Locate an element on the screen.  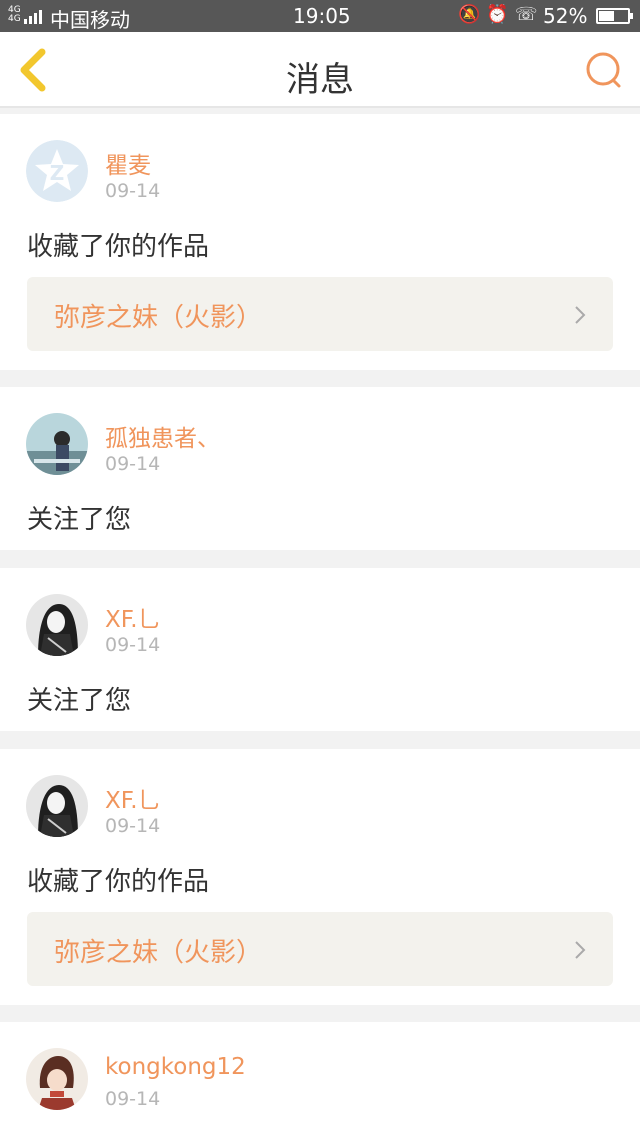
username: 孤独患者、 is located at coordinates (162, 436).